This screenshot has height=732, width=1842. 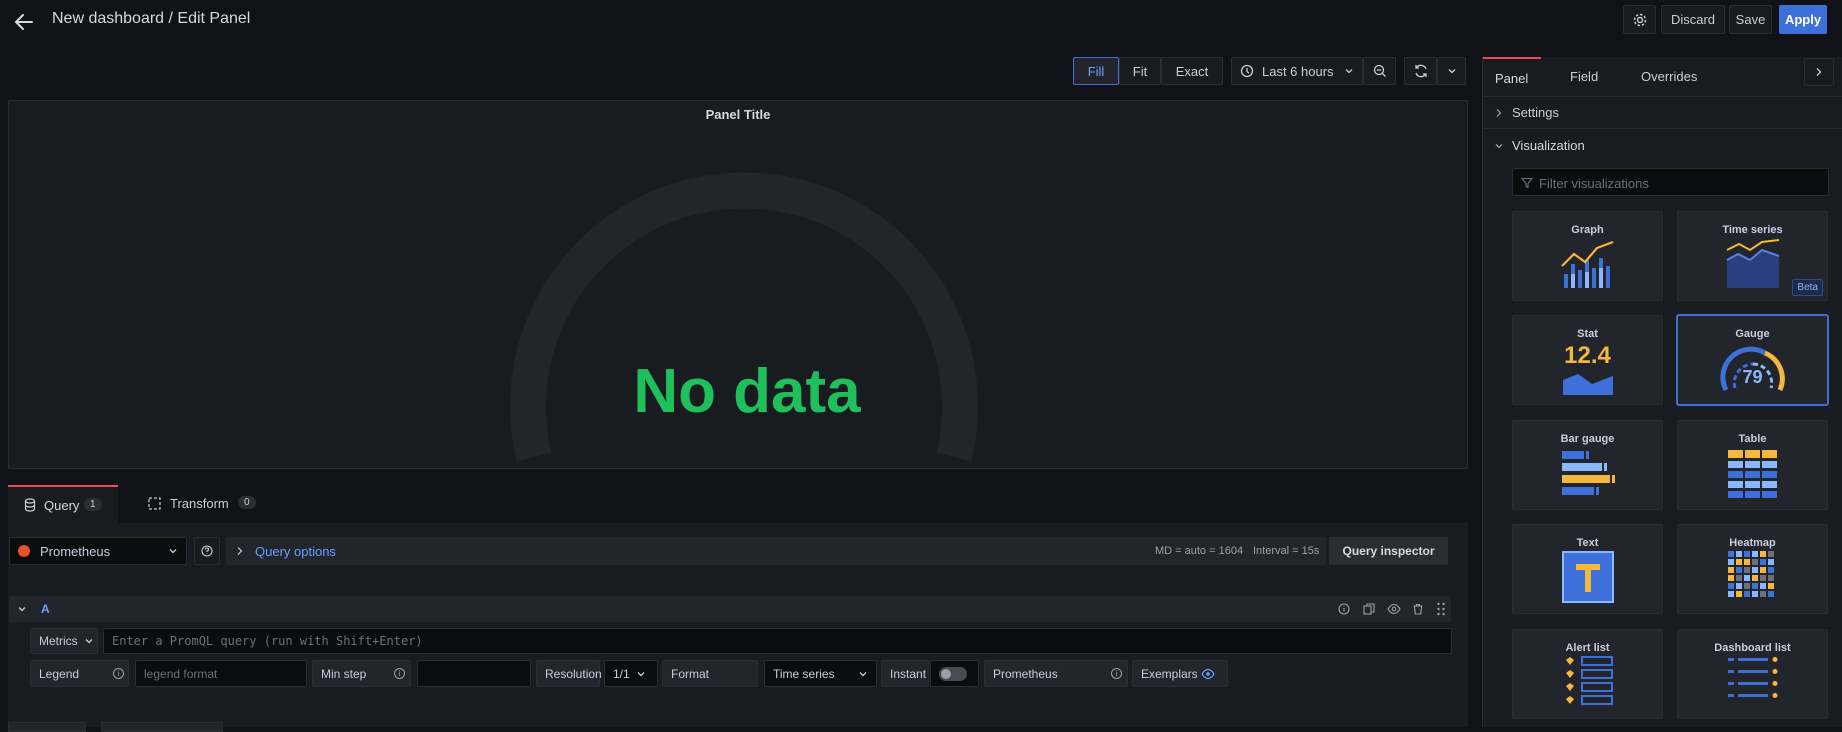 I want to click on viz-card-alert-list: Alert list, so click(x=1587, y=674).